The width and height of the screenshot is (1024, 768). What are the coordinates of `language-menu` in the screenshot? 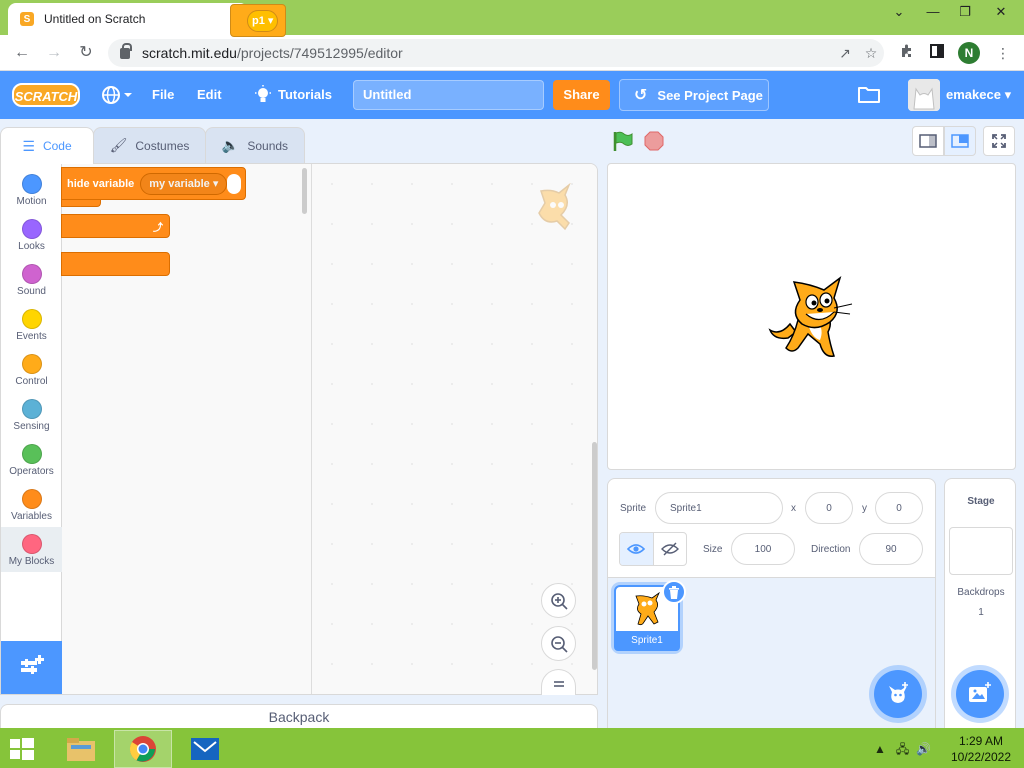 It's located at (120, 95).